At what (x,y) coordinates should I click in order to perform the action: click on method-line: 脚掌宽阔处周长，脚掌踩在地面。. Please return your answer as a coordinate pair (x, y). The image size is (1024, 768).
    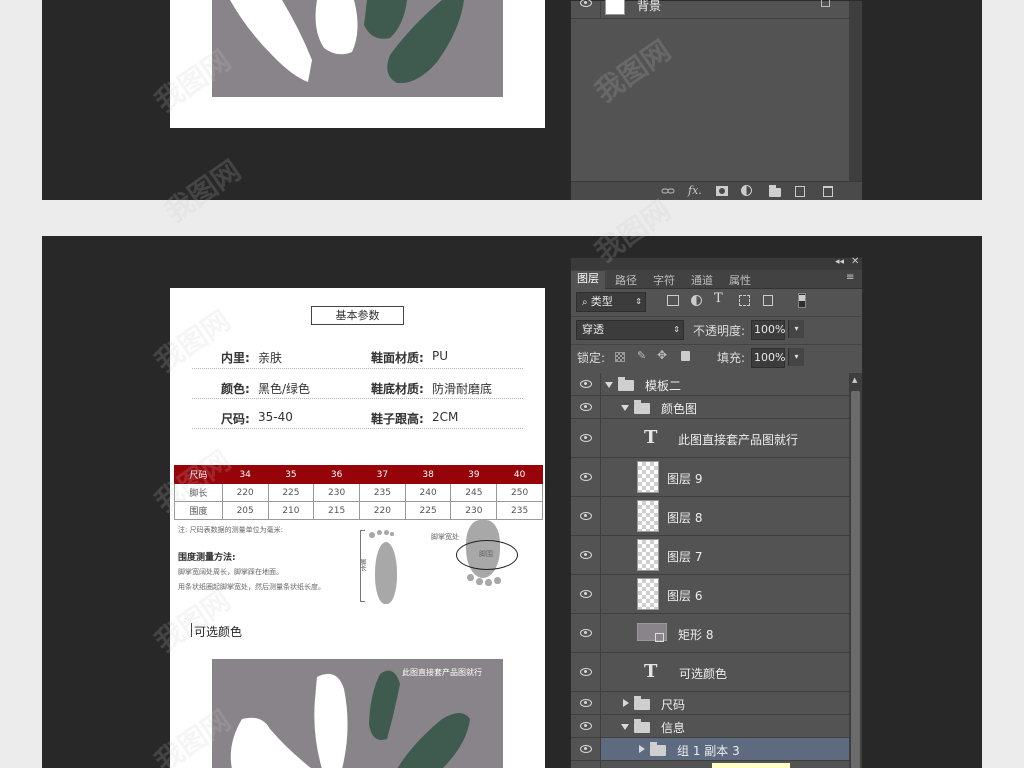
    Looking at the image, I should click on (230, 572).